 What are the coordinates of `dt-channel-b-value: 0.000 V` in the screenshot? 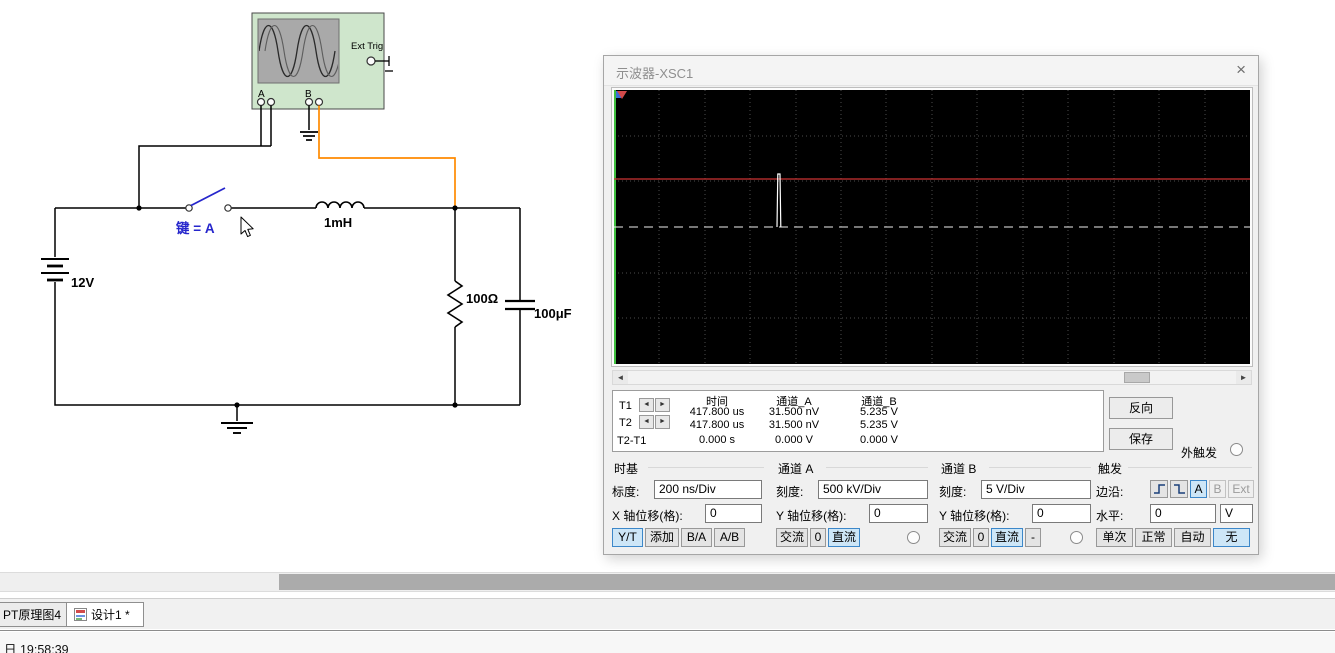 It's located at (879, 440).